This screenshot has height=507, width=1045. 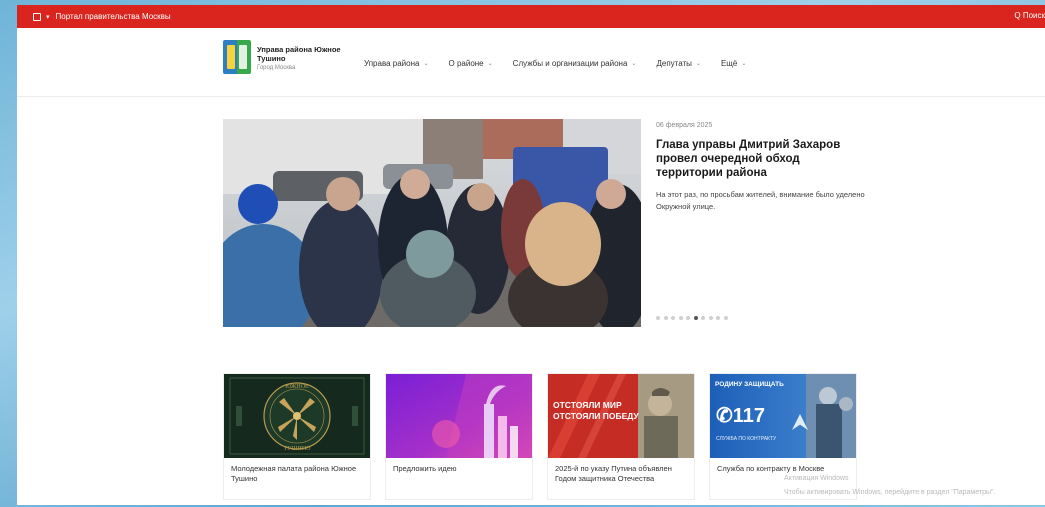 I want to click on site-title: Управа района Южное Тушино, so click(x=300, y=54).